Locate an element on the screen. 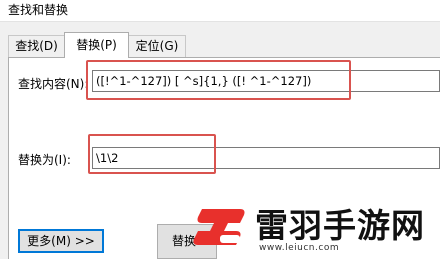 The height and width of the screenshot is (259, 440). tab-goto: 定位(G) is located at coordinates (157, 46).